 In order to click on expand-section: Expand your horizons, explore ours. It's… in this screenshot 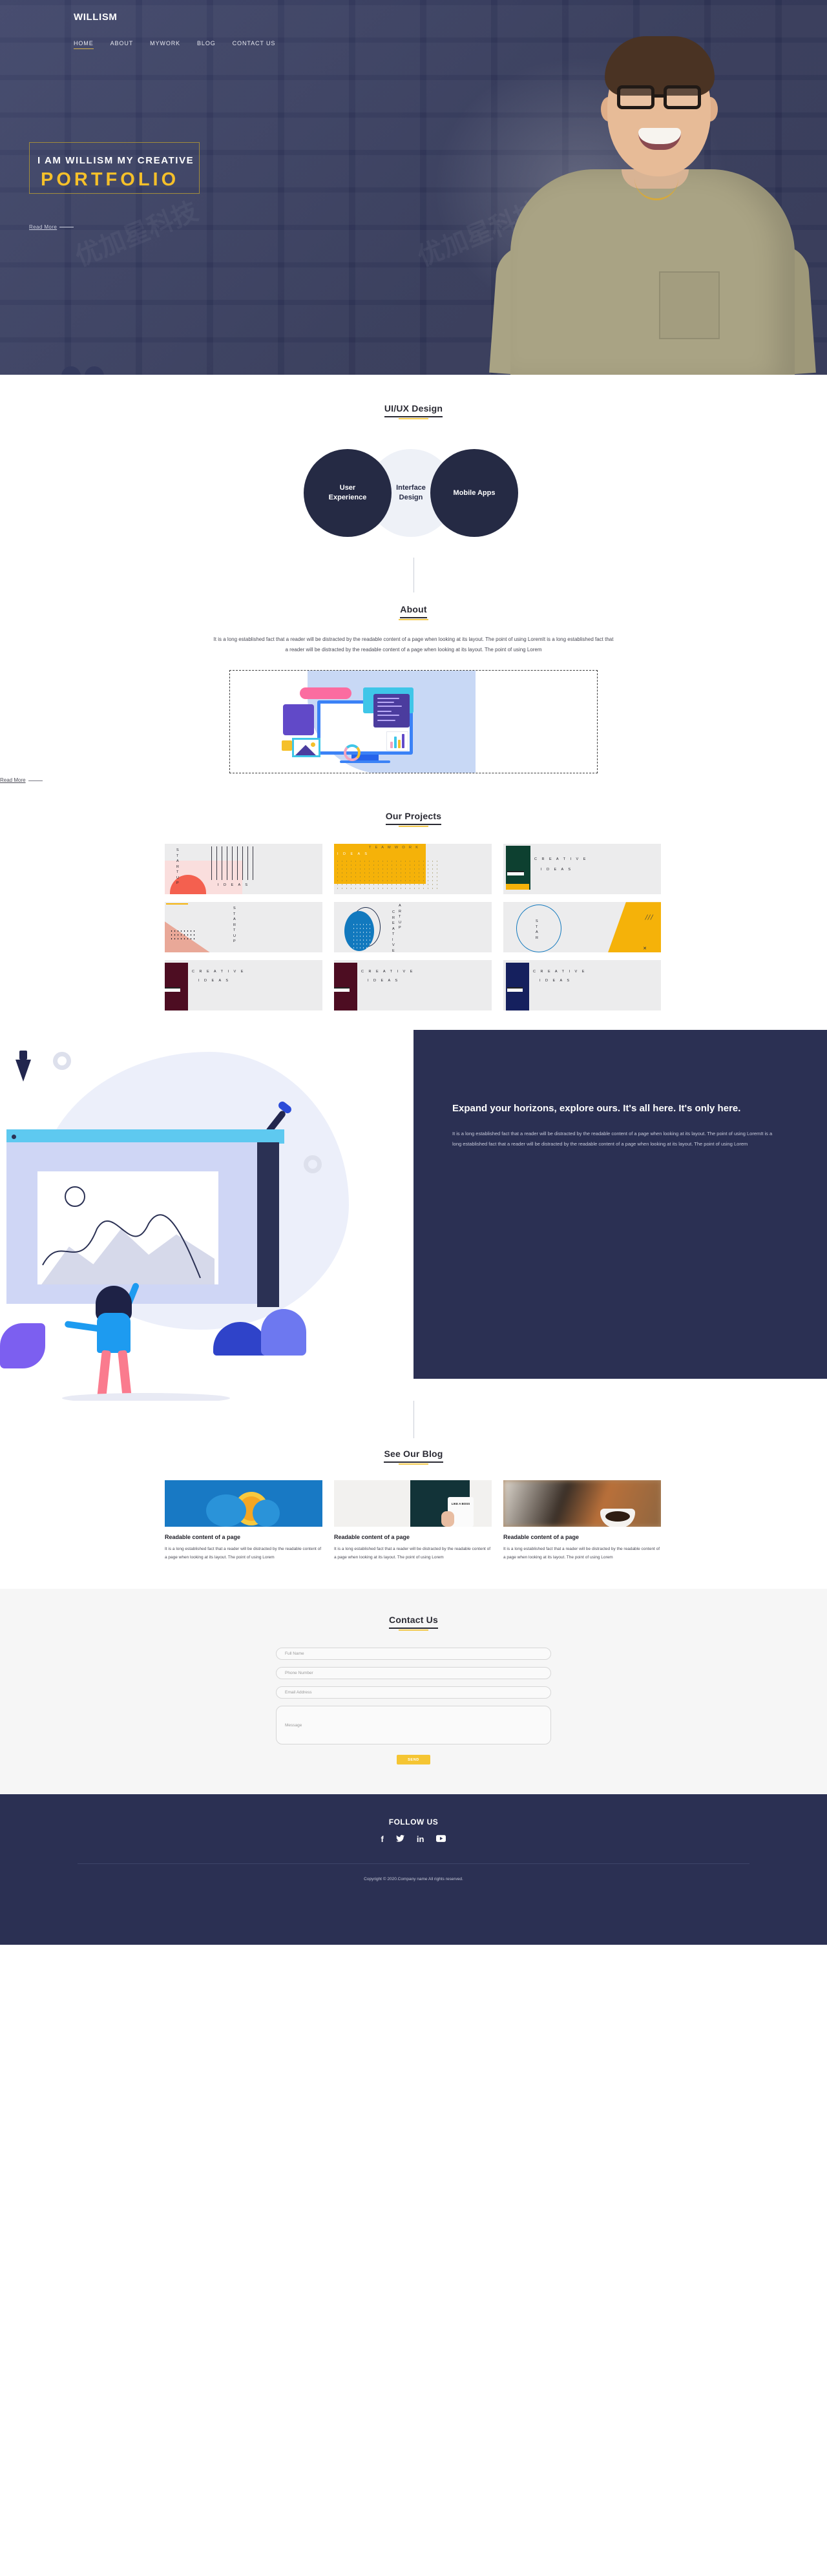, I will do `click(413, 1215)`.